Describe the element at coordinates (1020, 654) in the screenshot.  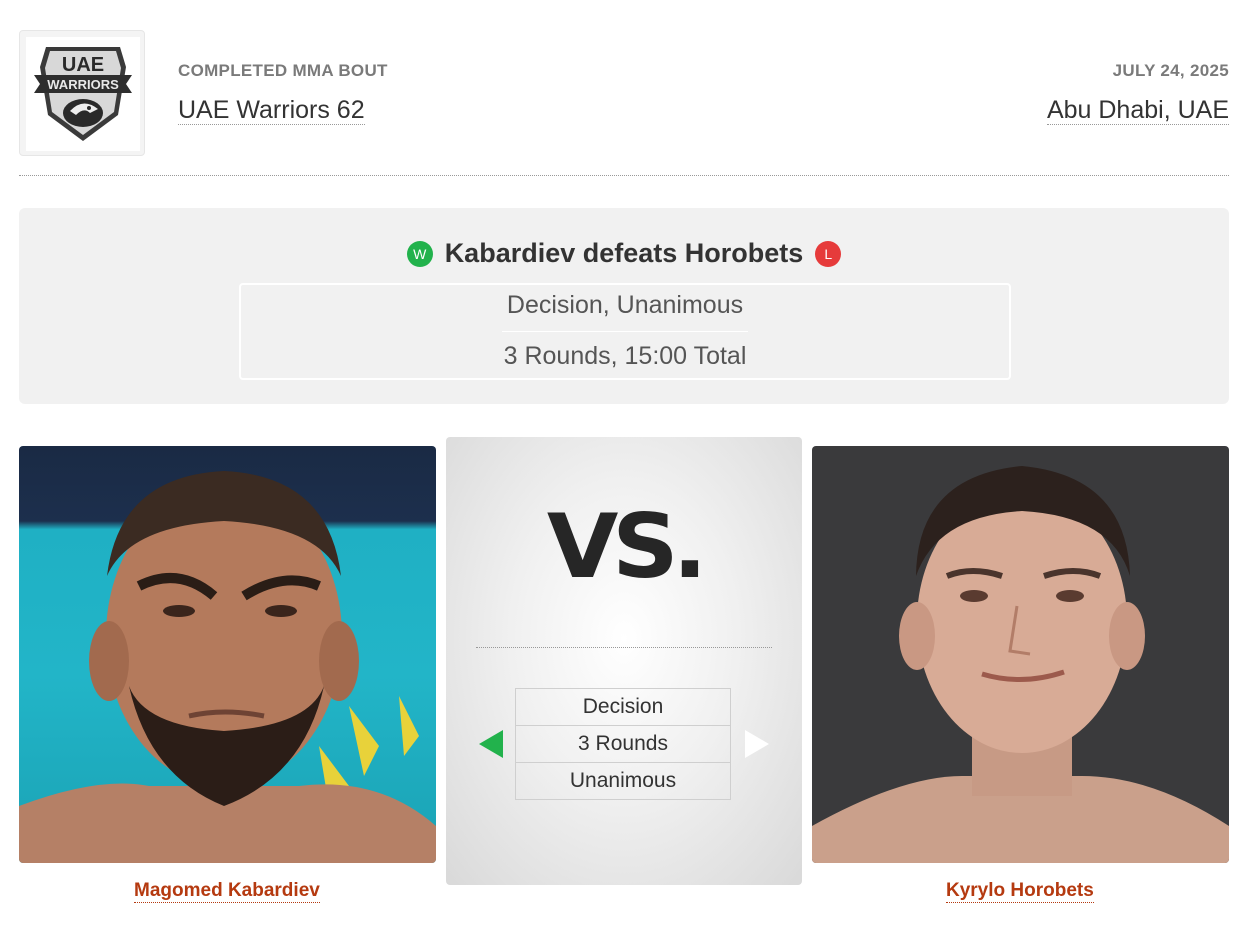
I see `fighter-photo-right` at that location.